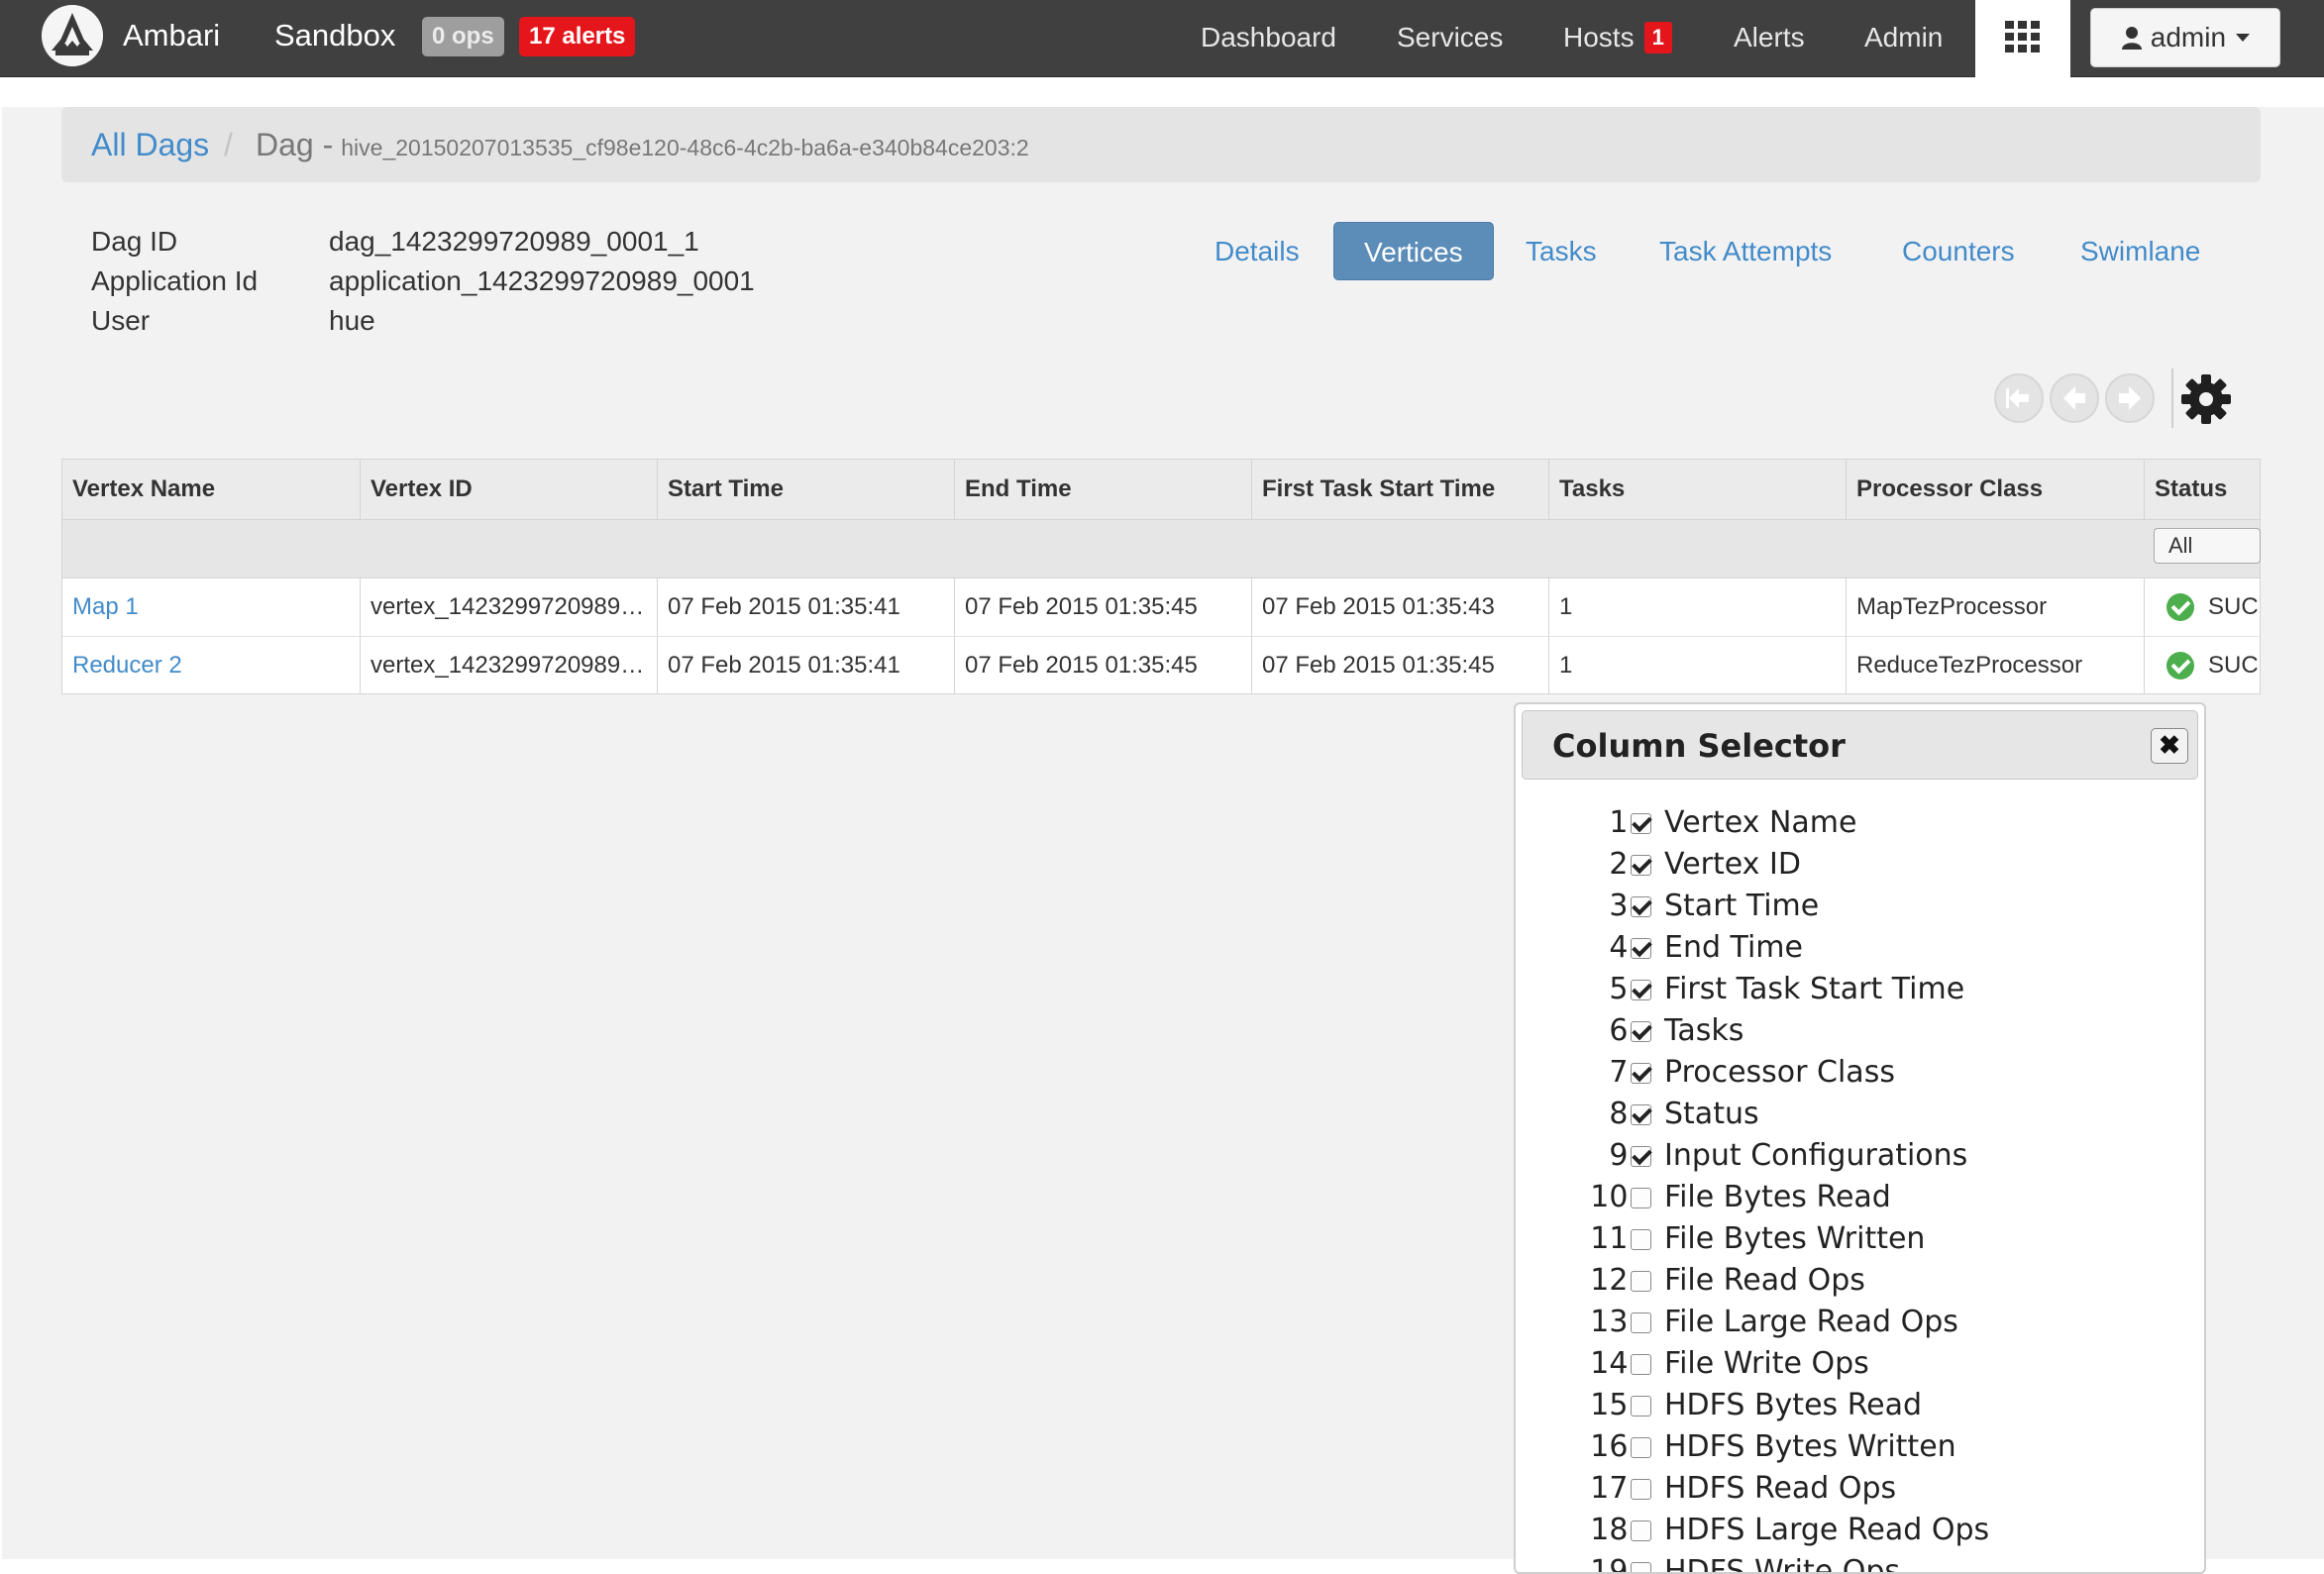  Describe the element at coordinates (2243, 38) in the screenshot. I see `chevron-down-icon` at that location.